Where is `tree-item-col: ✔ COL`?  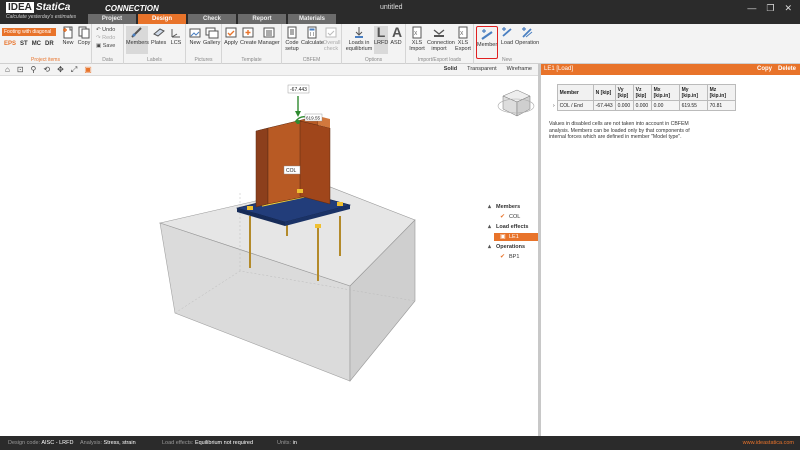 tree-item-col: ✔ COL is located at coordinates (513, 217).